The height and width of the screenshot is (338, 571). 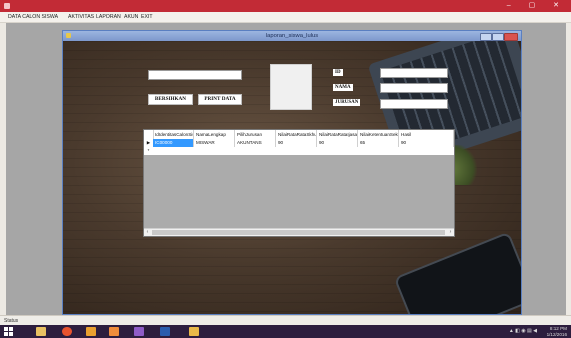 I want to click on app-icon, so click(x=7, y=6).